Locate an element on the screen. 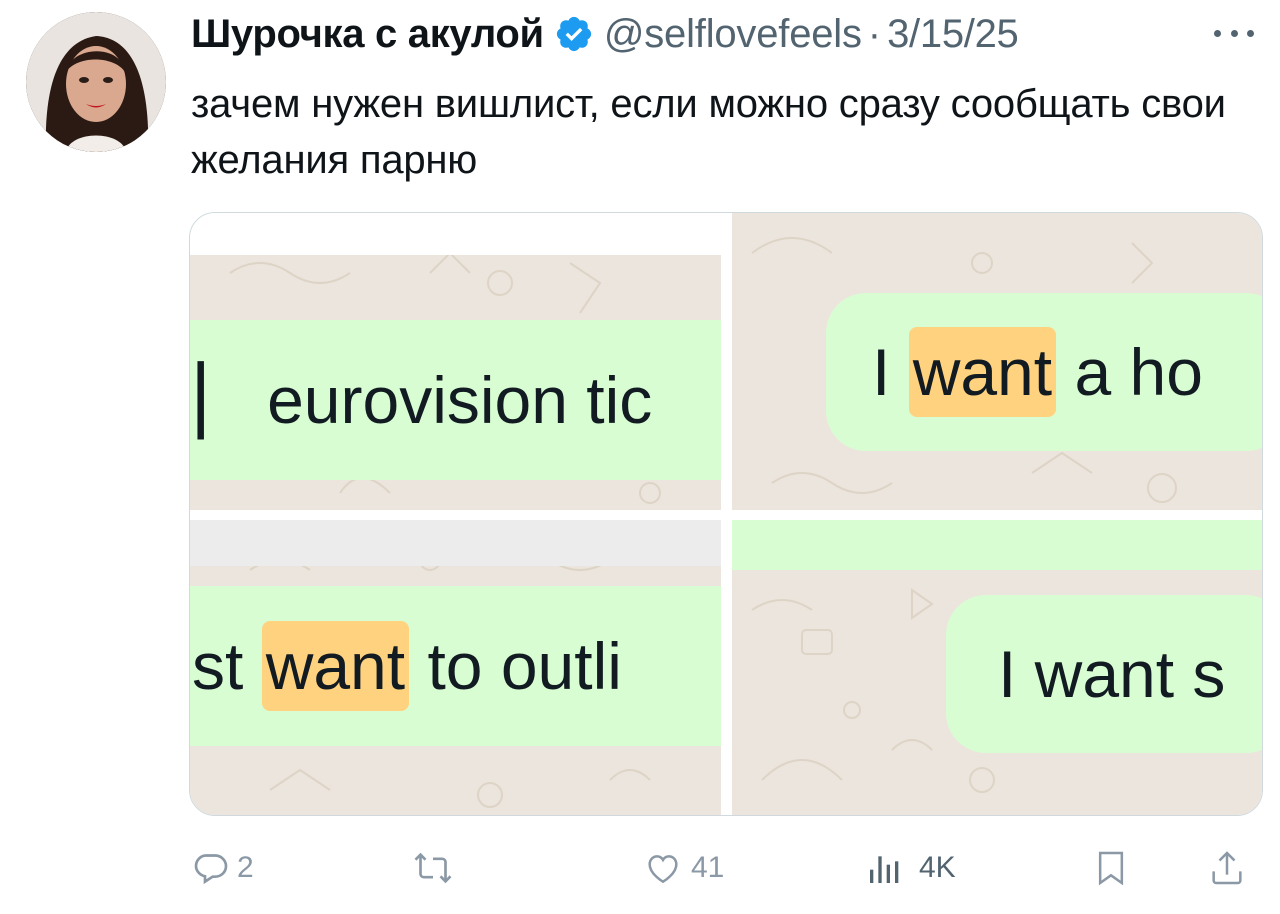 This screenshot has height=914, width=1280. reply-icon is located at coordinates (211, 869).